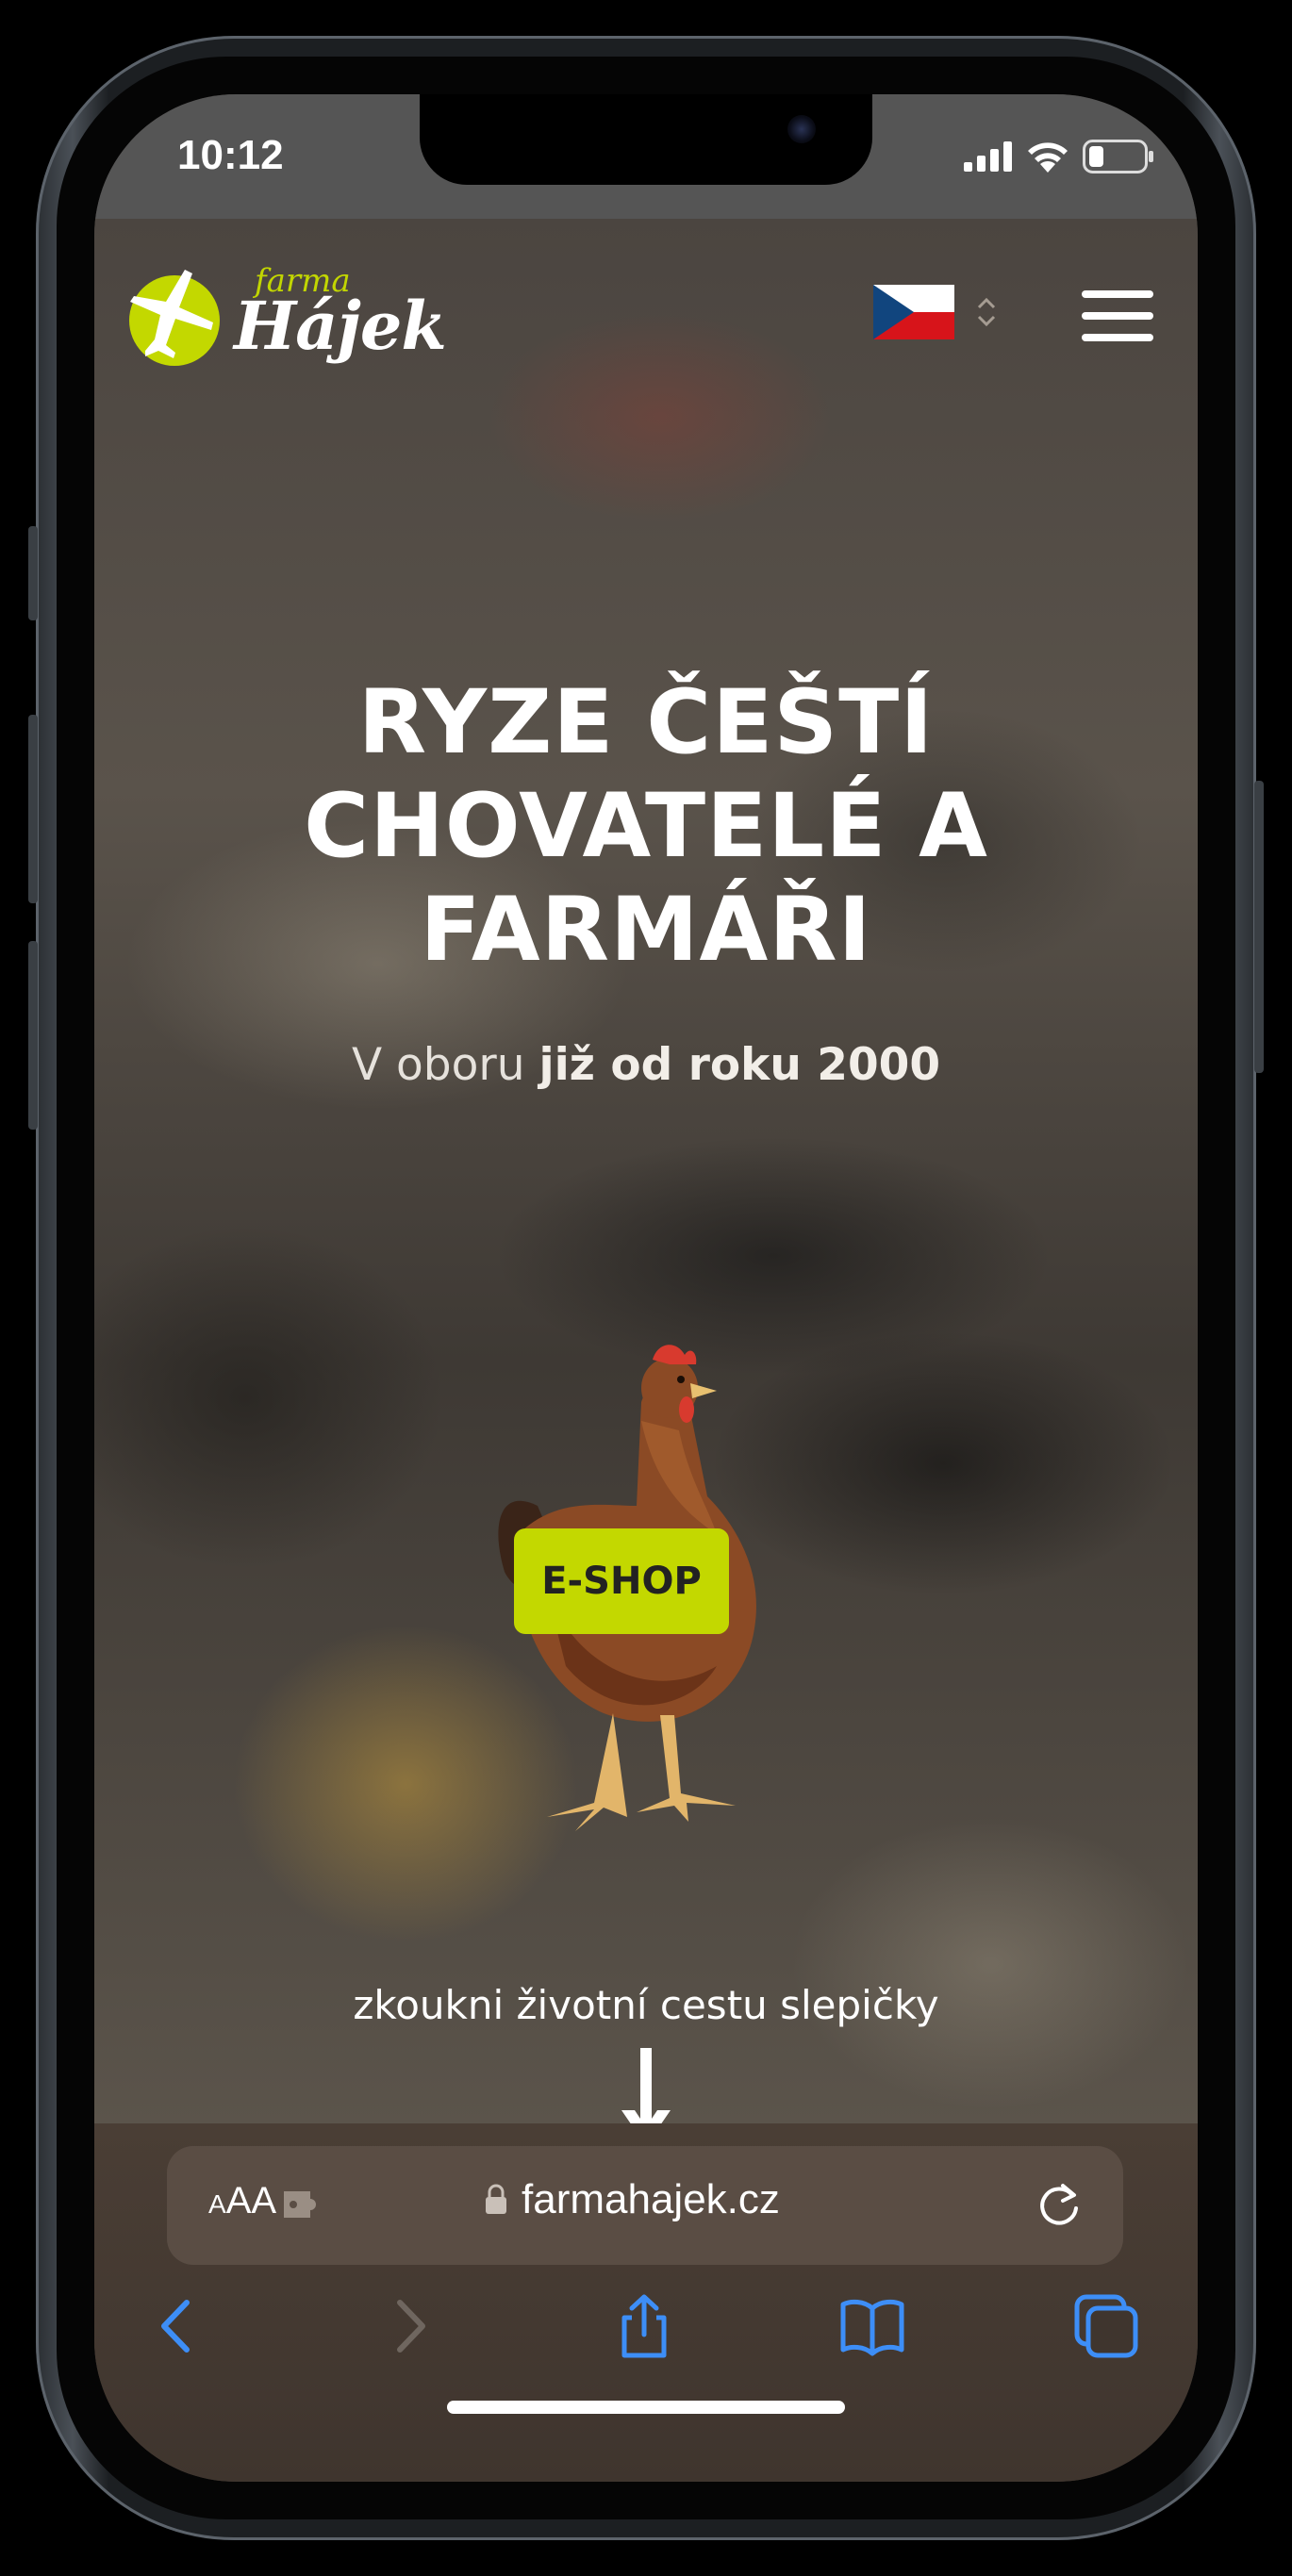 The width and height of the screenshot is (1292, 2576). I want to click on reload-icon, so click(1059, 2204).